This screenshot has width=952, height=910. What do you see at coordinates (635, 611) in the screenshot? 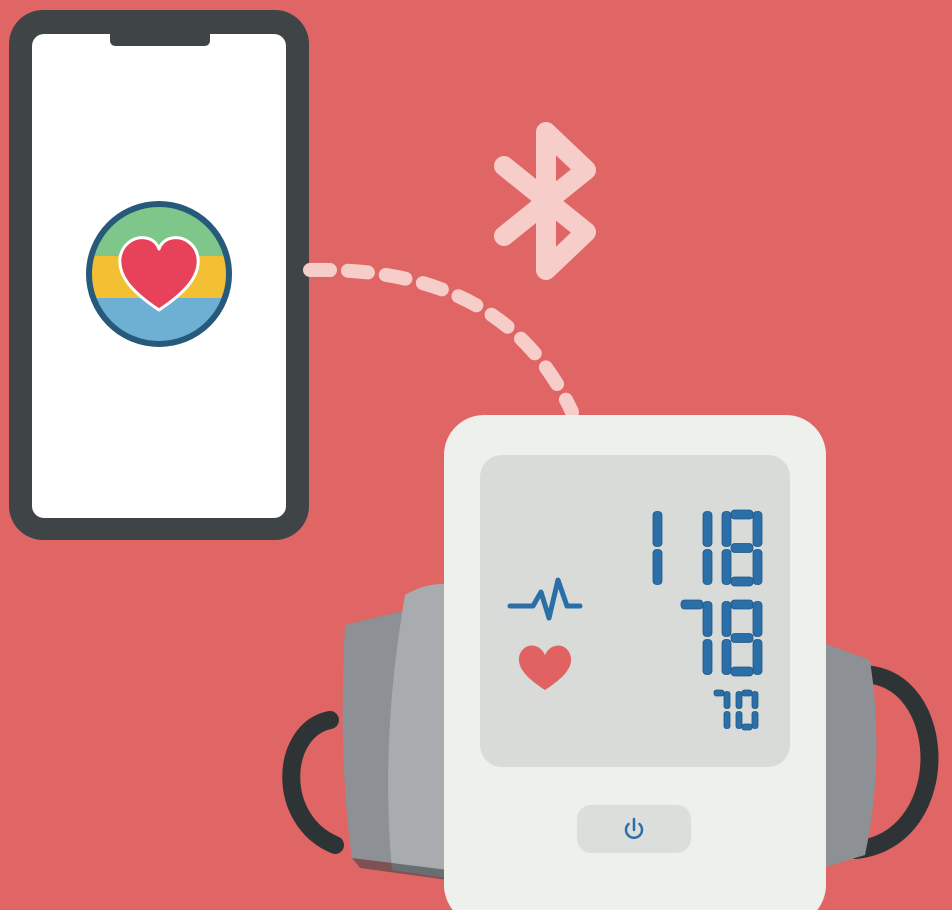
I see `monitor-display` at bounding box center [635, 611].